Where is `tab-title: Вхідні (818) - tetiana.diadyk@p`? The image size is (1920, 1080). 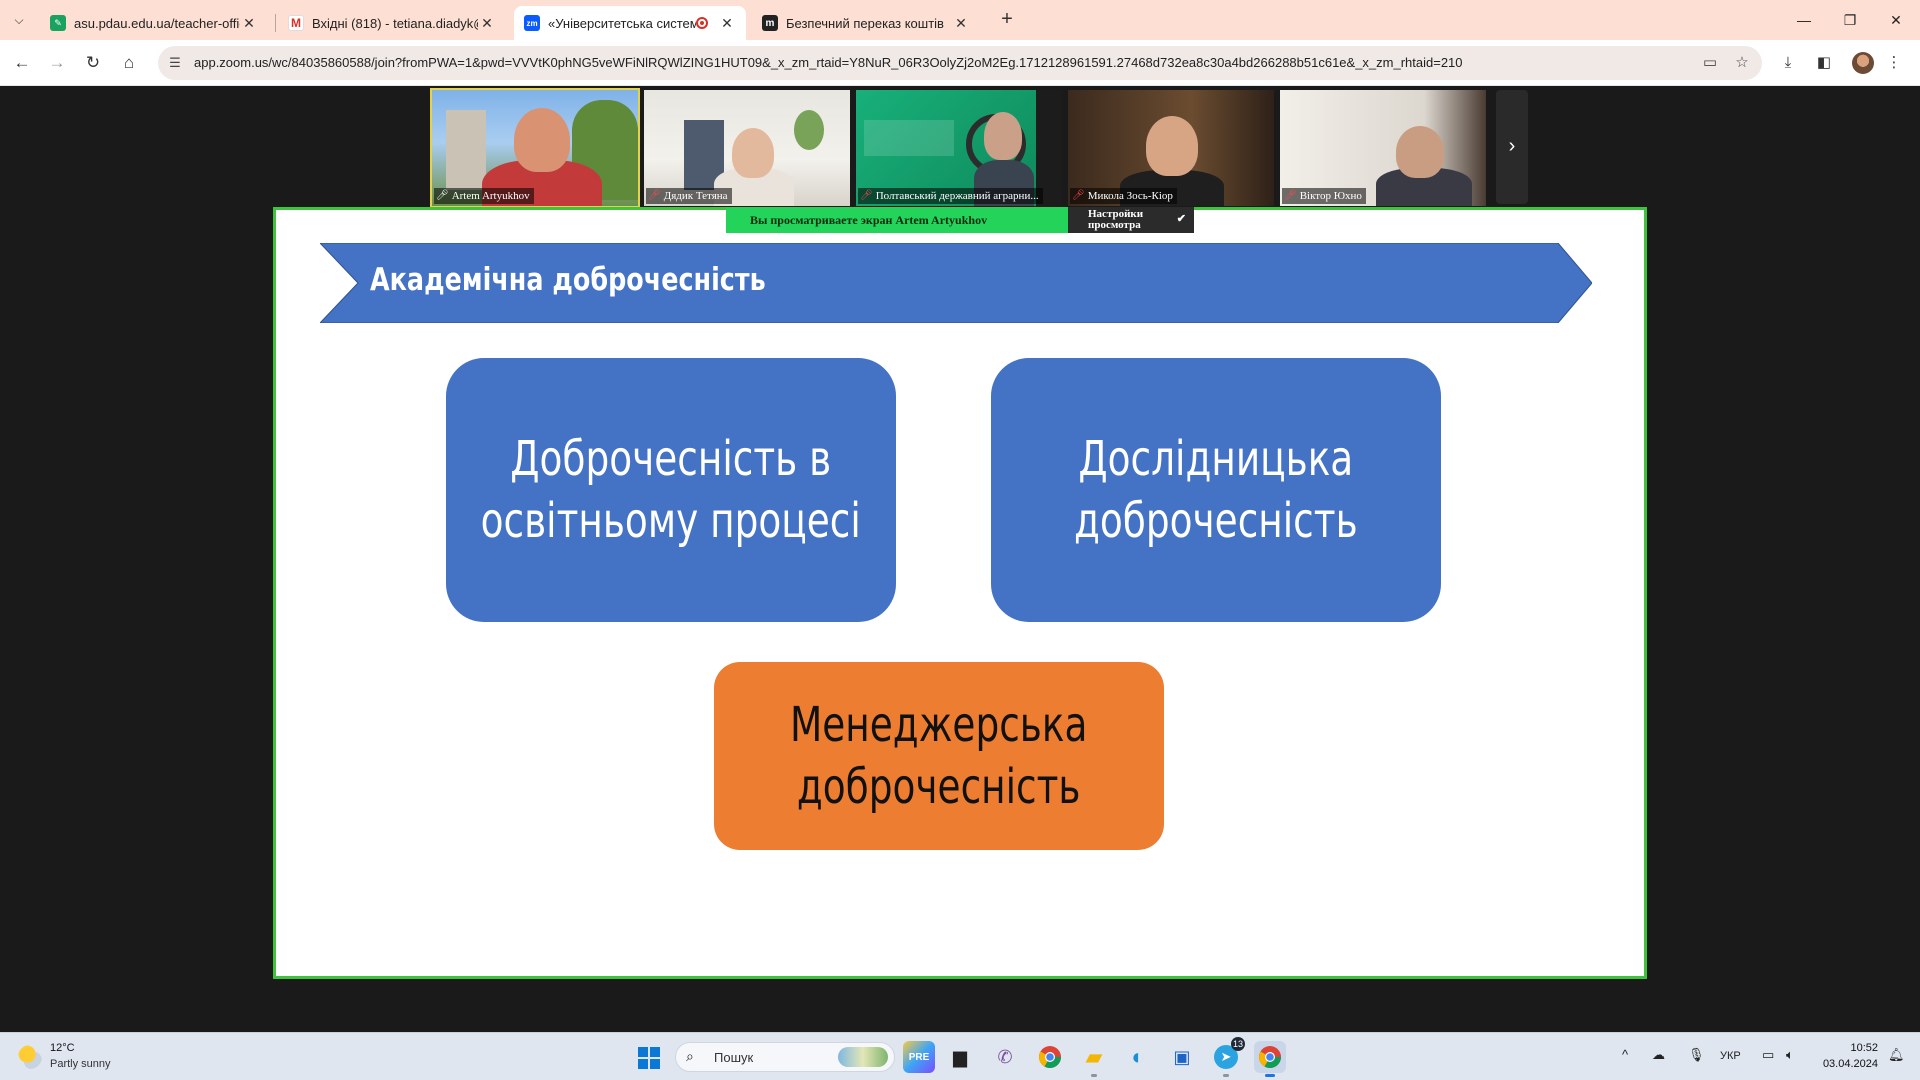 tab-title: Вхідні (818) - tetiana.diadyk@p is located at coordinates (395, 23).